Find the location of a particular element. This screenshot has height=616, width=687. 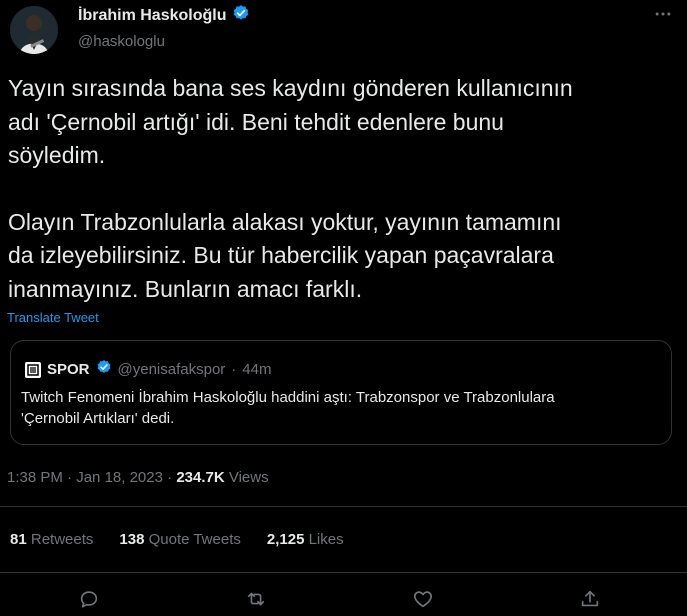

retweets-stat: 81 Retweets is located at coordinates (51, 539).